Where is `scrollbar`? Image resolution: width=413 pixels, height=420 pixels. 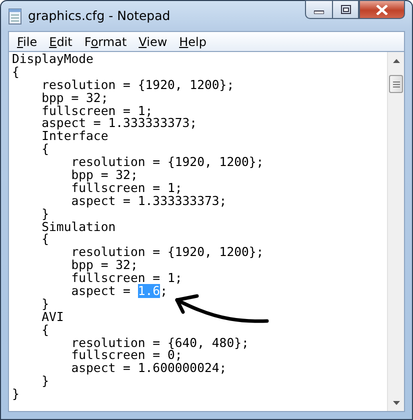
scrollbar is located at coordinates (395, 231).